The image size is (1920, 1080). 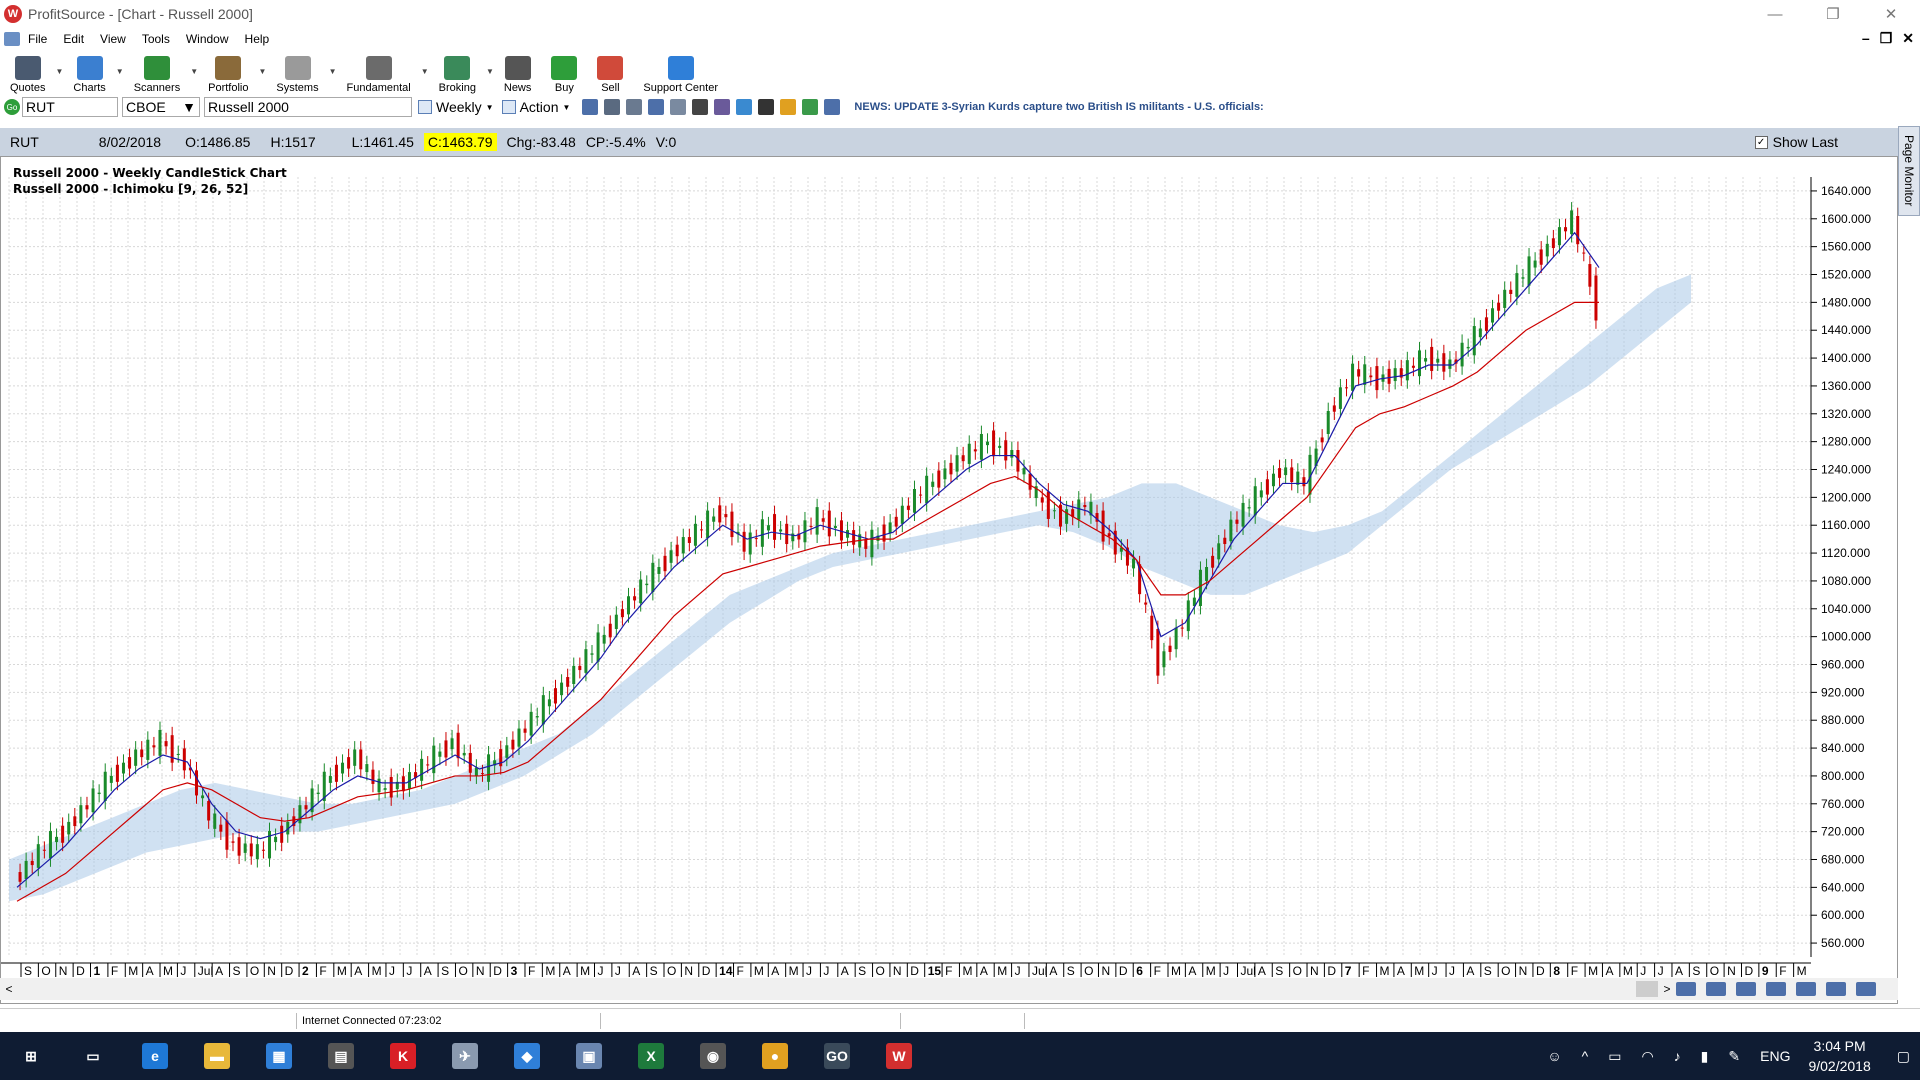 What do you see at coordinates (161, 107) in the screenshot?
I see `exchange-select: CBOE ▼` at bounding box center [161, 107].